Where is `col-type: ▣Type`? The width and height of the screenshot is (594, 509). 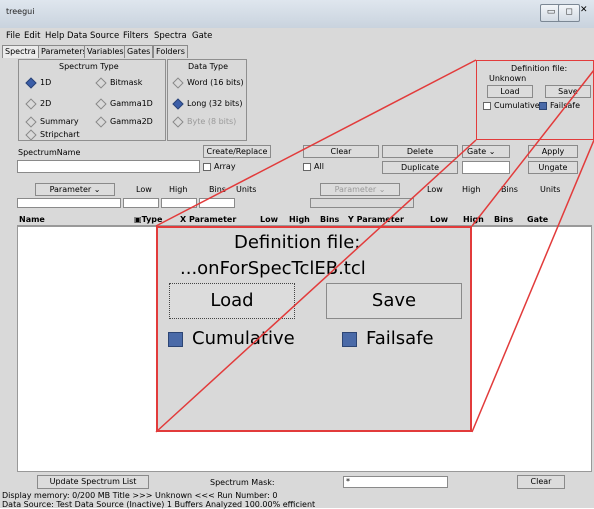
col-type: ▣Type is located at coordinates (148, 219).